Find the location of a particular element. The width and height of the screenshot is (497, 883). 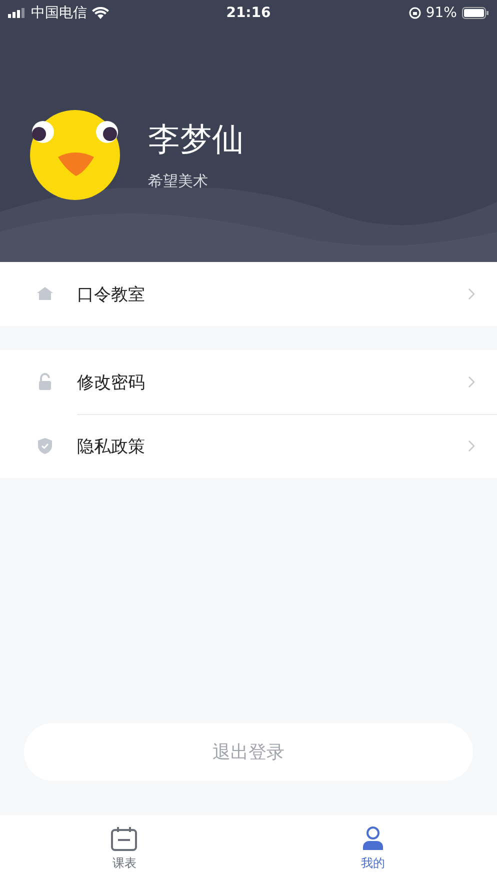

battery-icon is located at coordinates (475, 13).